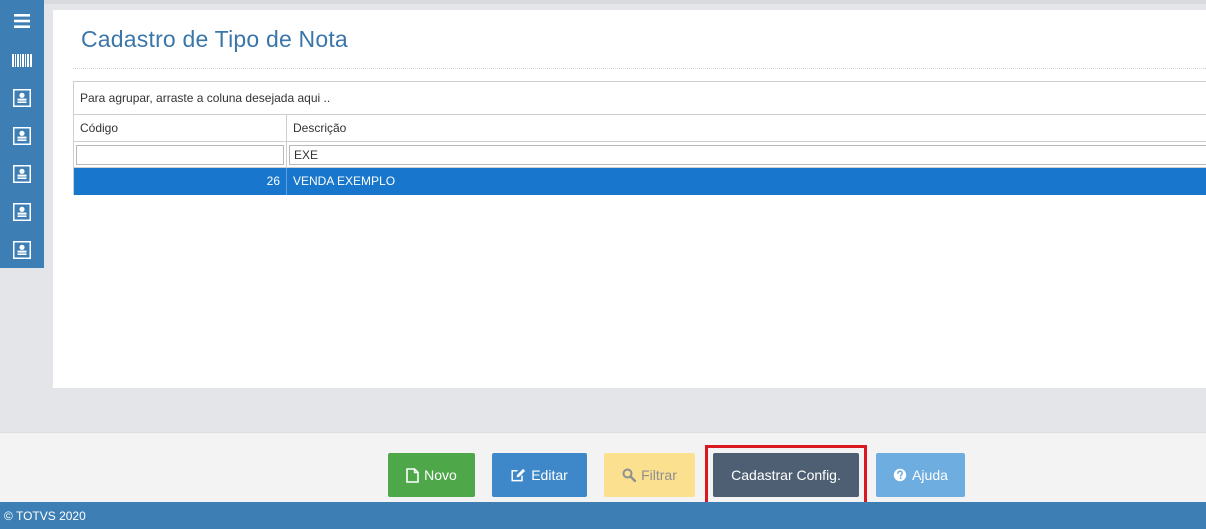  I want to click on sidebar, so click(22, 134).